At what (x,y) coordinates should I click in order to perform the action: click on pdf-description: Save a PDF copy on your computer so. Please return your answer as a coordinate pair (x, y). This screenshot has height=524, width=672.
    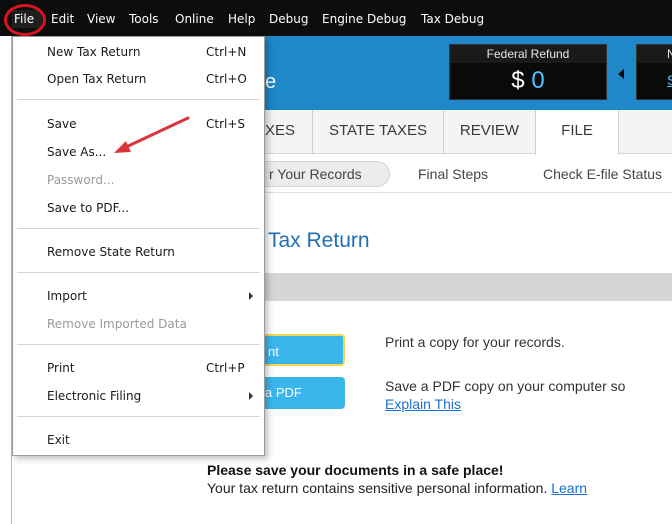
    Looking at the image, I should click on (505, 386).